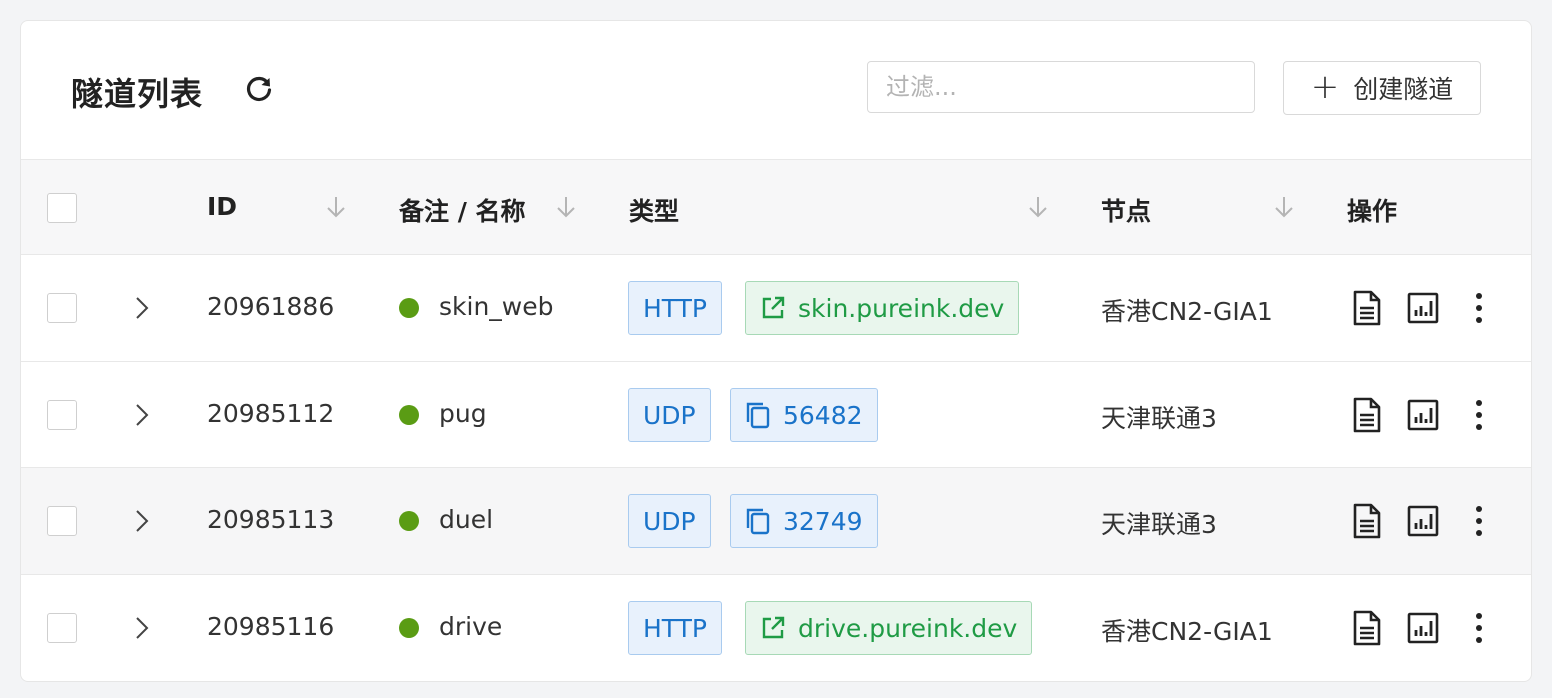  I want to click on page-title: 隧道列表, so click(137, 94).